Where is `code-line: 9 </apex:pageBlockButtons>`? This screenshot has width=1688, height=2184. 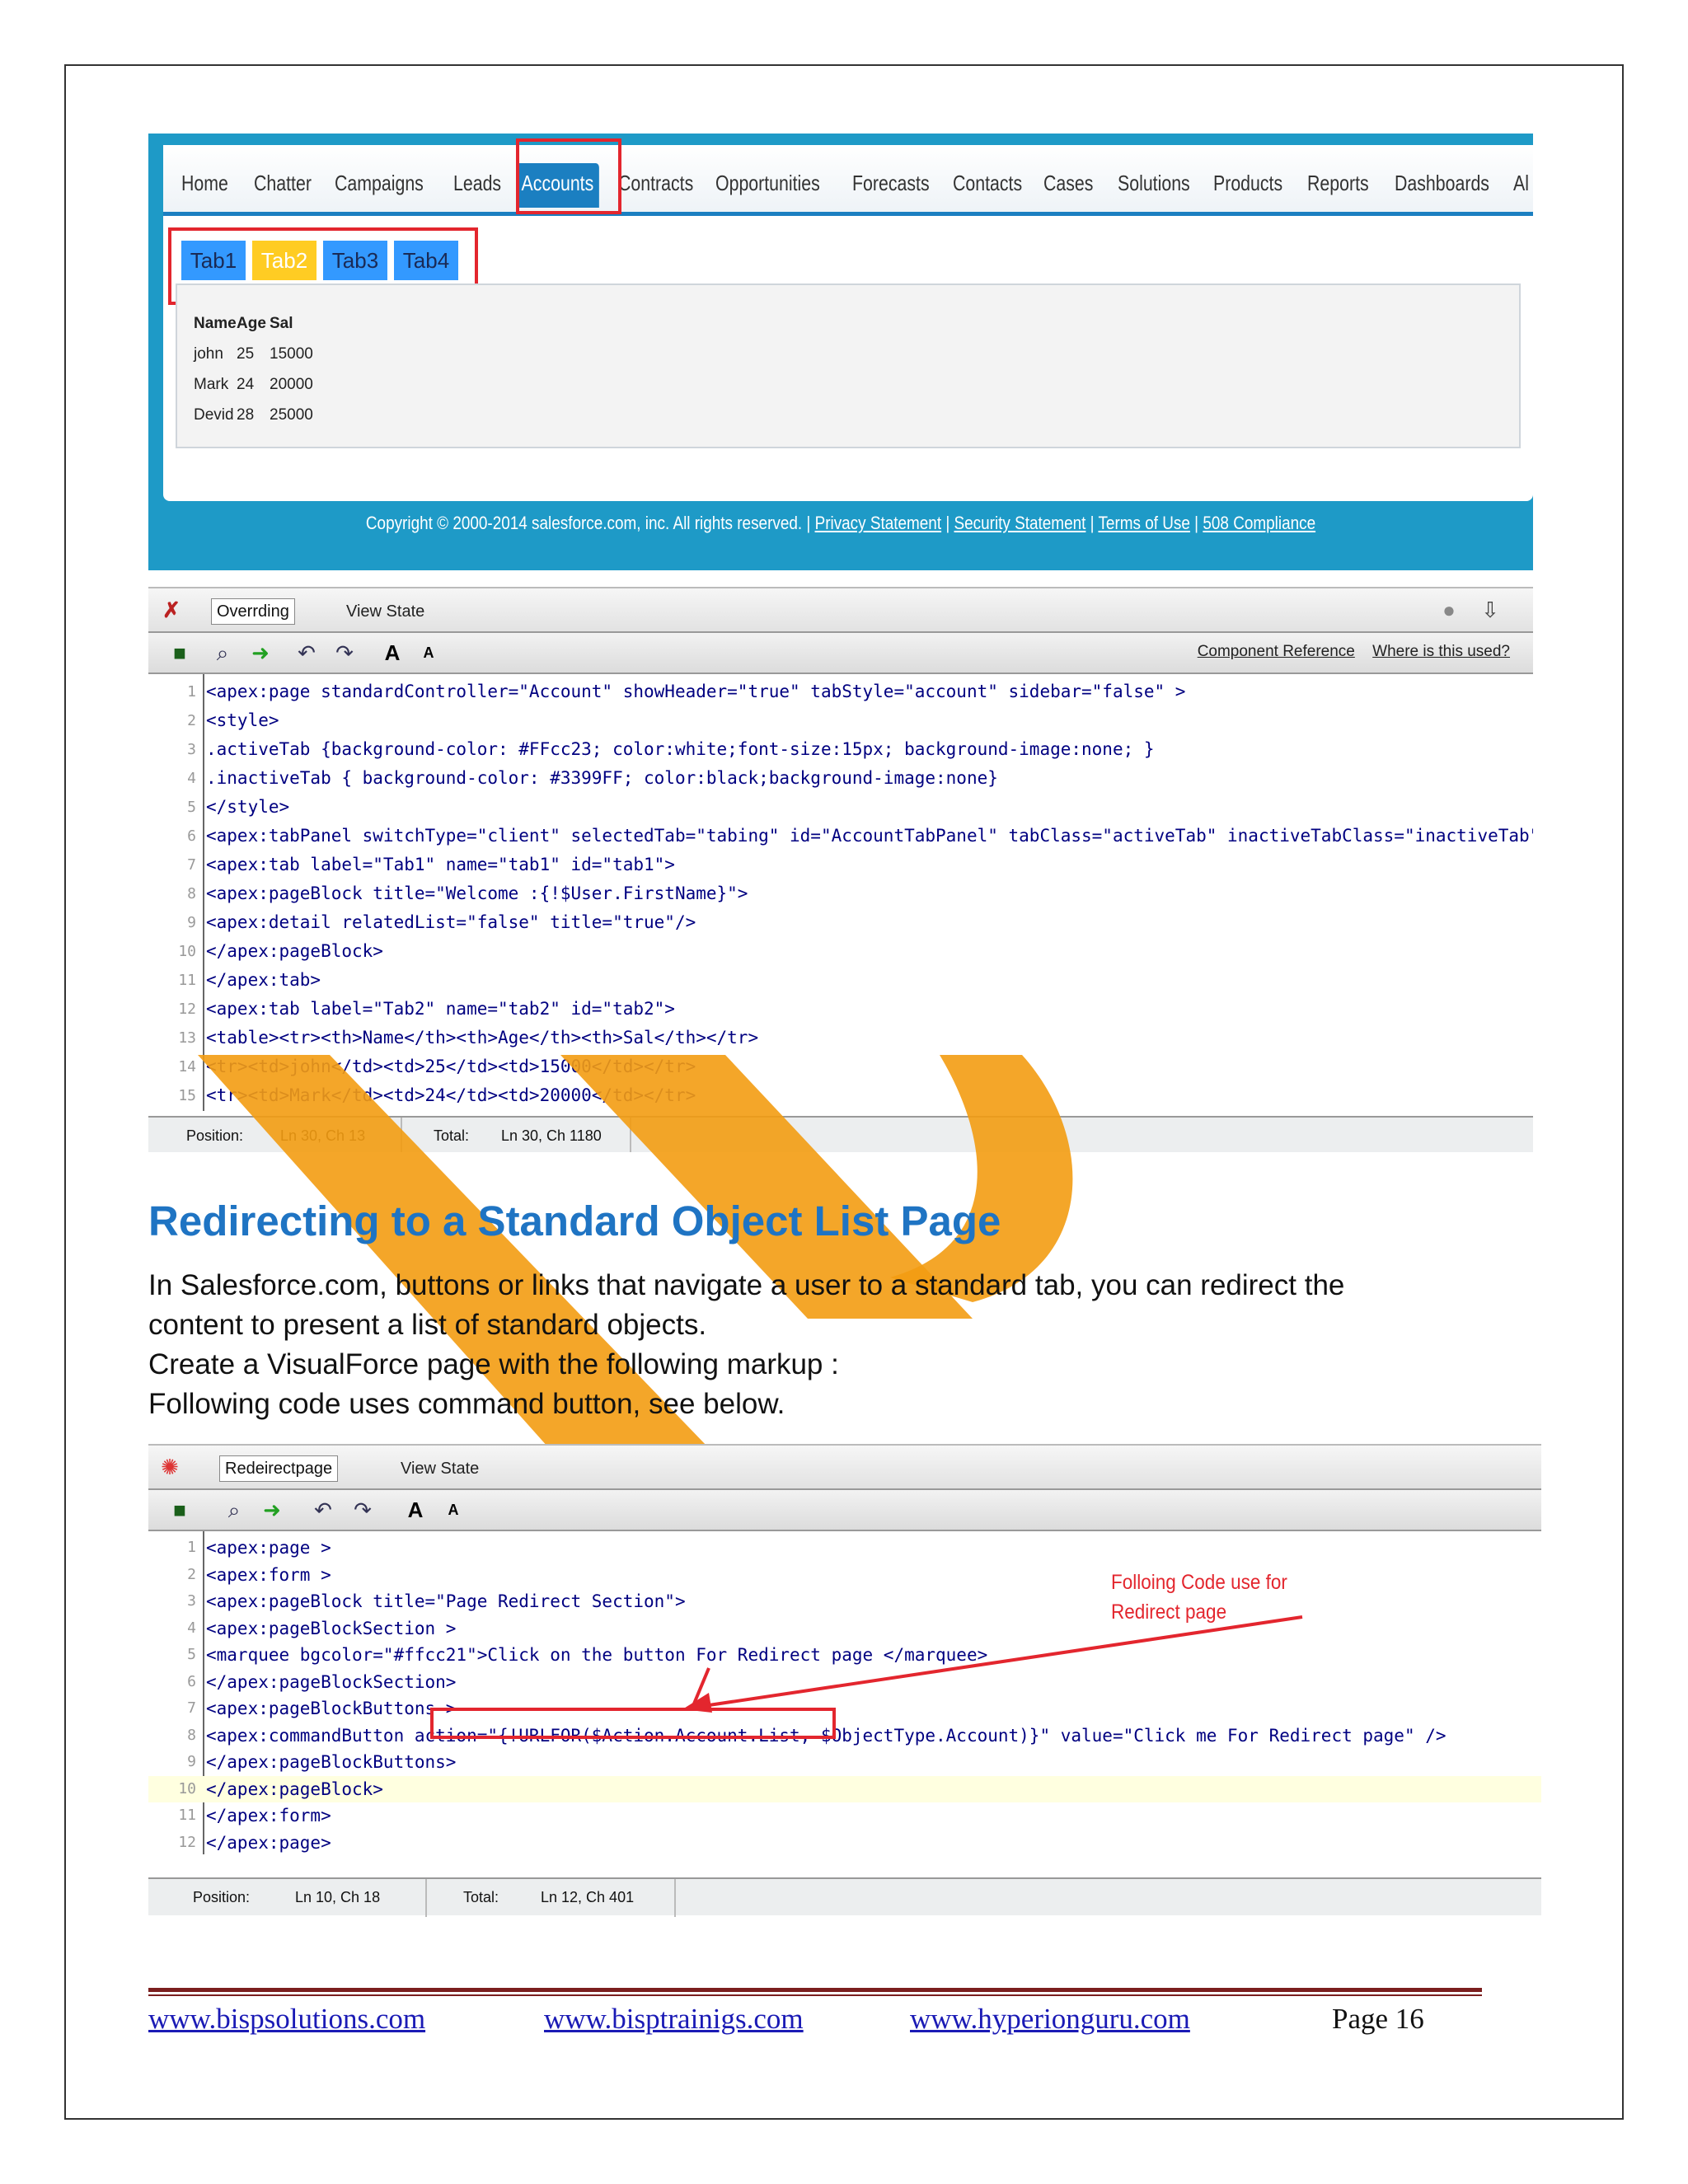
code-line: 9 </apex:pageBlockButtons> is located at coordinates (844, 1762).